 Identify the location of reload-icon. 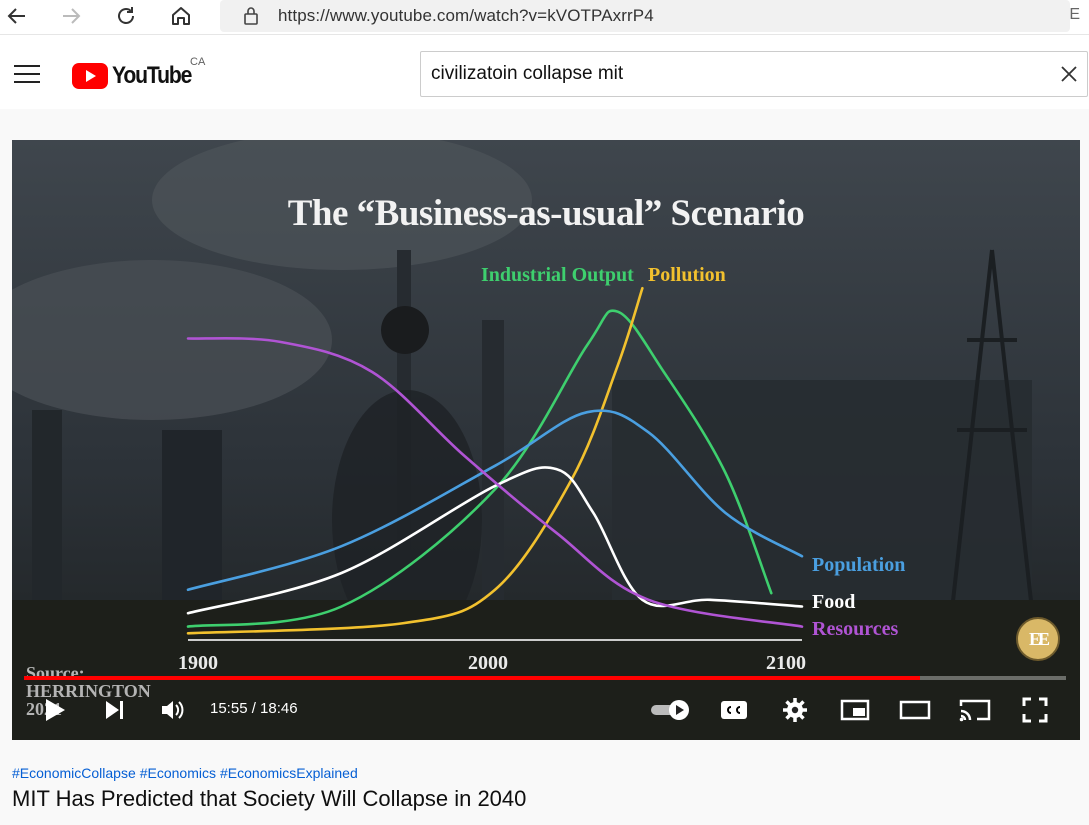
(126, 15).